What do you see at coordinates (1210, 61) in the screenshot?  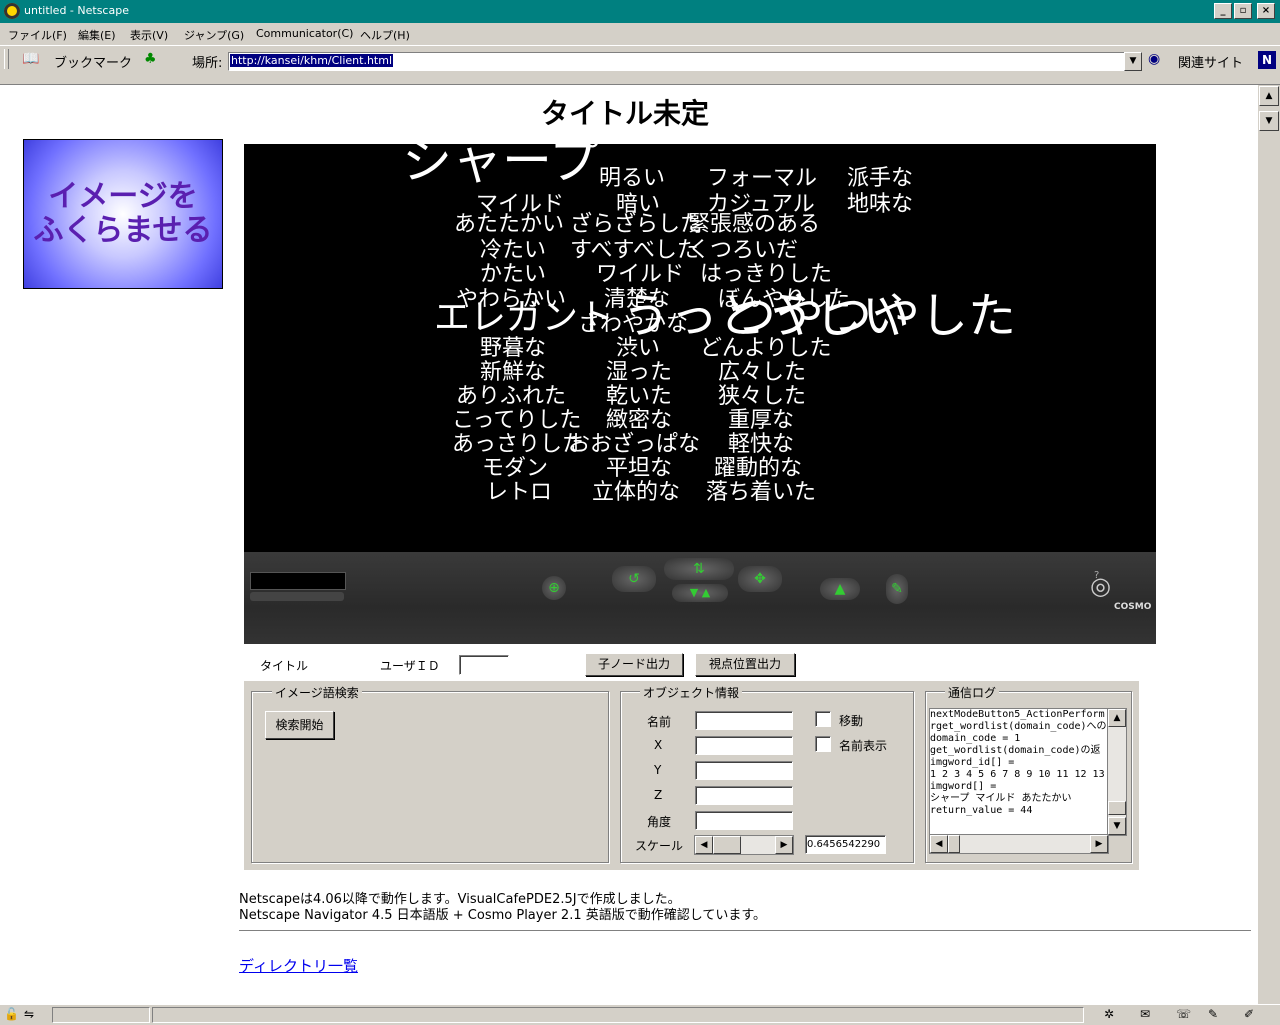 I see `related-sites-button: 関連サイト` at bounding box center [1210, 61].